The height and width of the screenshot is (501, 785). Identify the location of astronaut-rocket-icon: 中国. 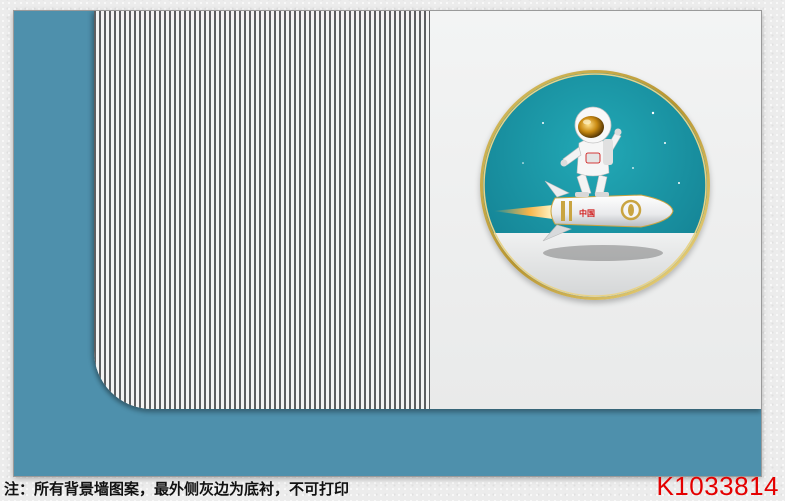
(595, 185).